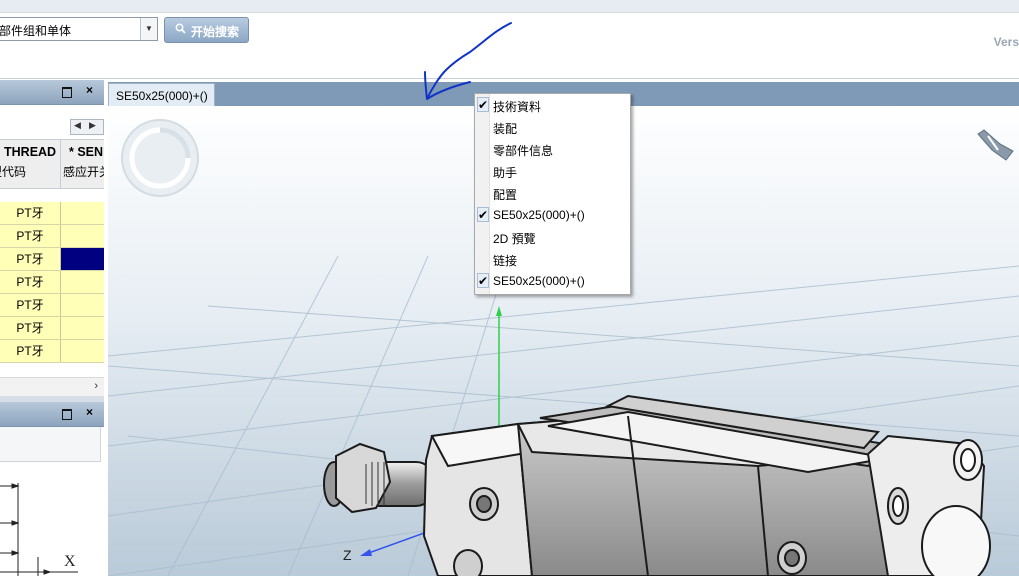 The image size is (1019, 576). What do you see at coordinates (180, 30) in the screenshot?
I see `search-icon` at bounding box center [180, 30].